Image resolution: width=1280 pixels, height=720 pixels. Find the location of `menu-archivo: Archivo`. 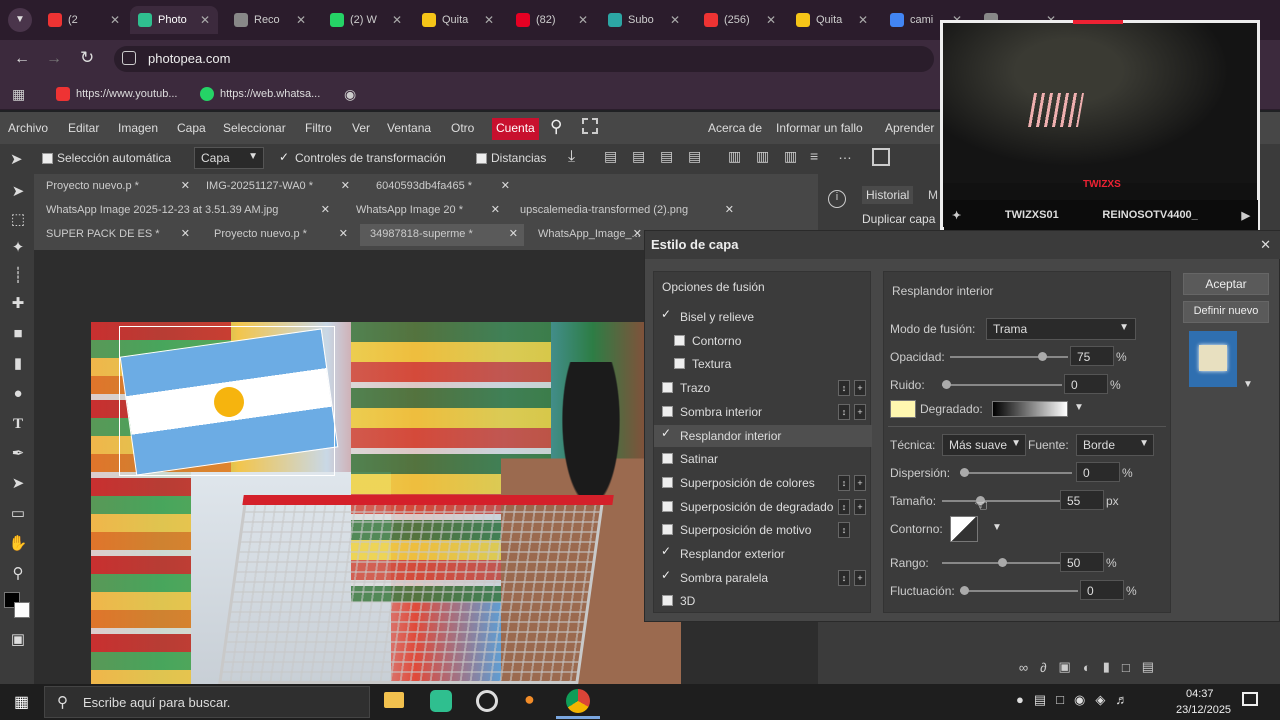

menu-archivo: Archivo is located at coordinates (28, 128).